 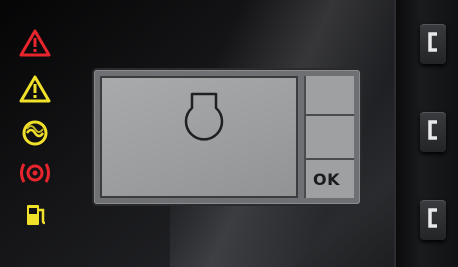 I want to click on side-button-2-icon, so click(x=432, y=130).